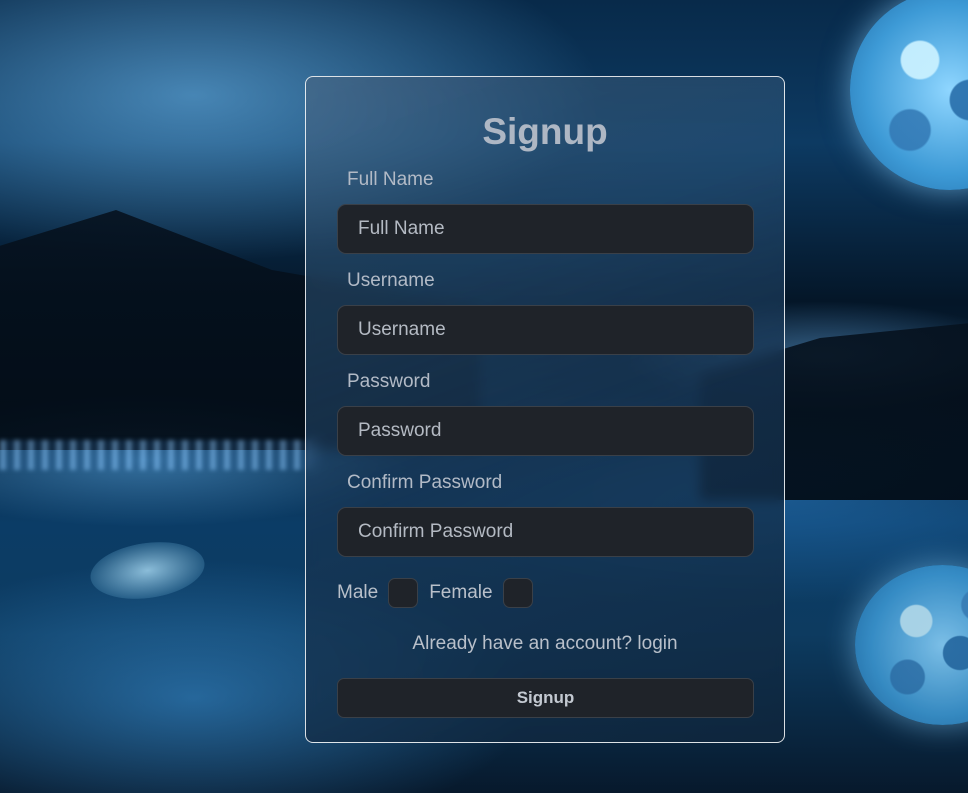 This screenshot has height=793, width=968. I want to click on male-label: Male, so click(358, 592).